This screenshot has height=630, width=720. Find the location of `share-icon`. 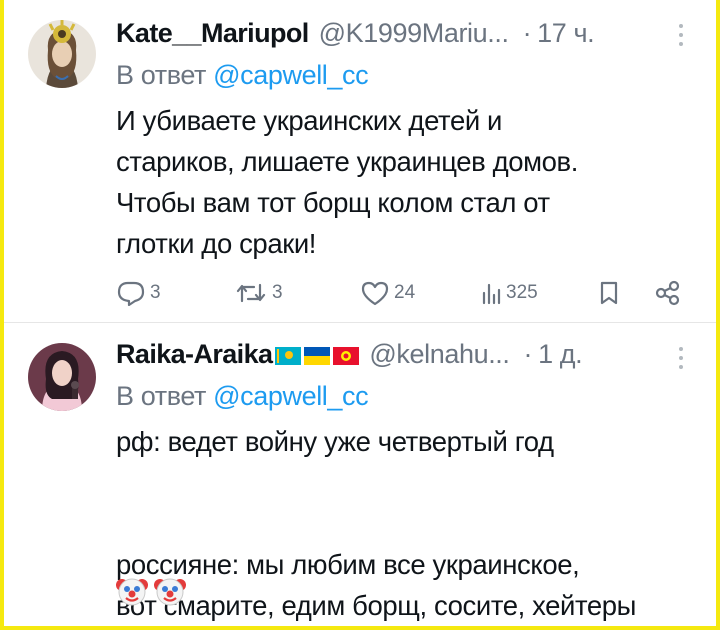

share-icon is located at coordinates (667, 293).